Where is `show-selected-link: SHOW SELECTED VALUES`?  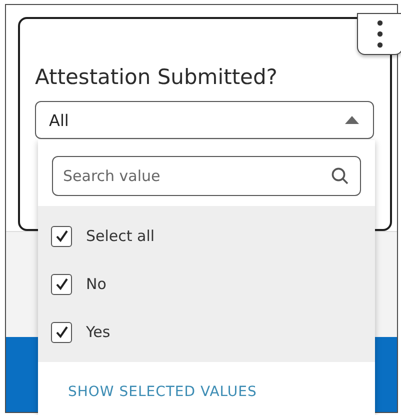 show-selected-link: SHOW SELECTED VALUES is located at coordinates (221, 392).